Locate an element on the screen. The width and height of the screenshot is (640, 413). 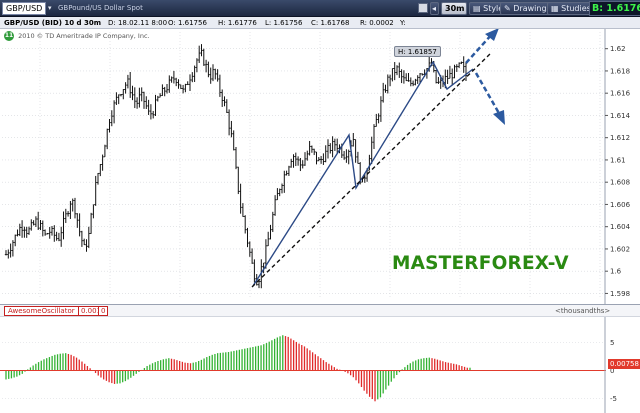
style-icon: ▤ is located at coordinates (477, 8).